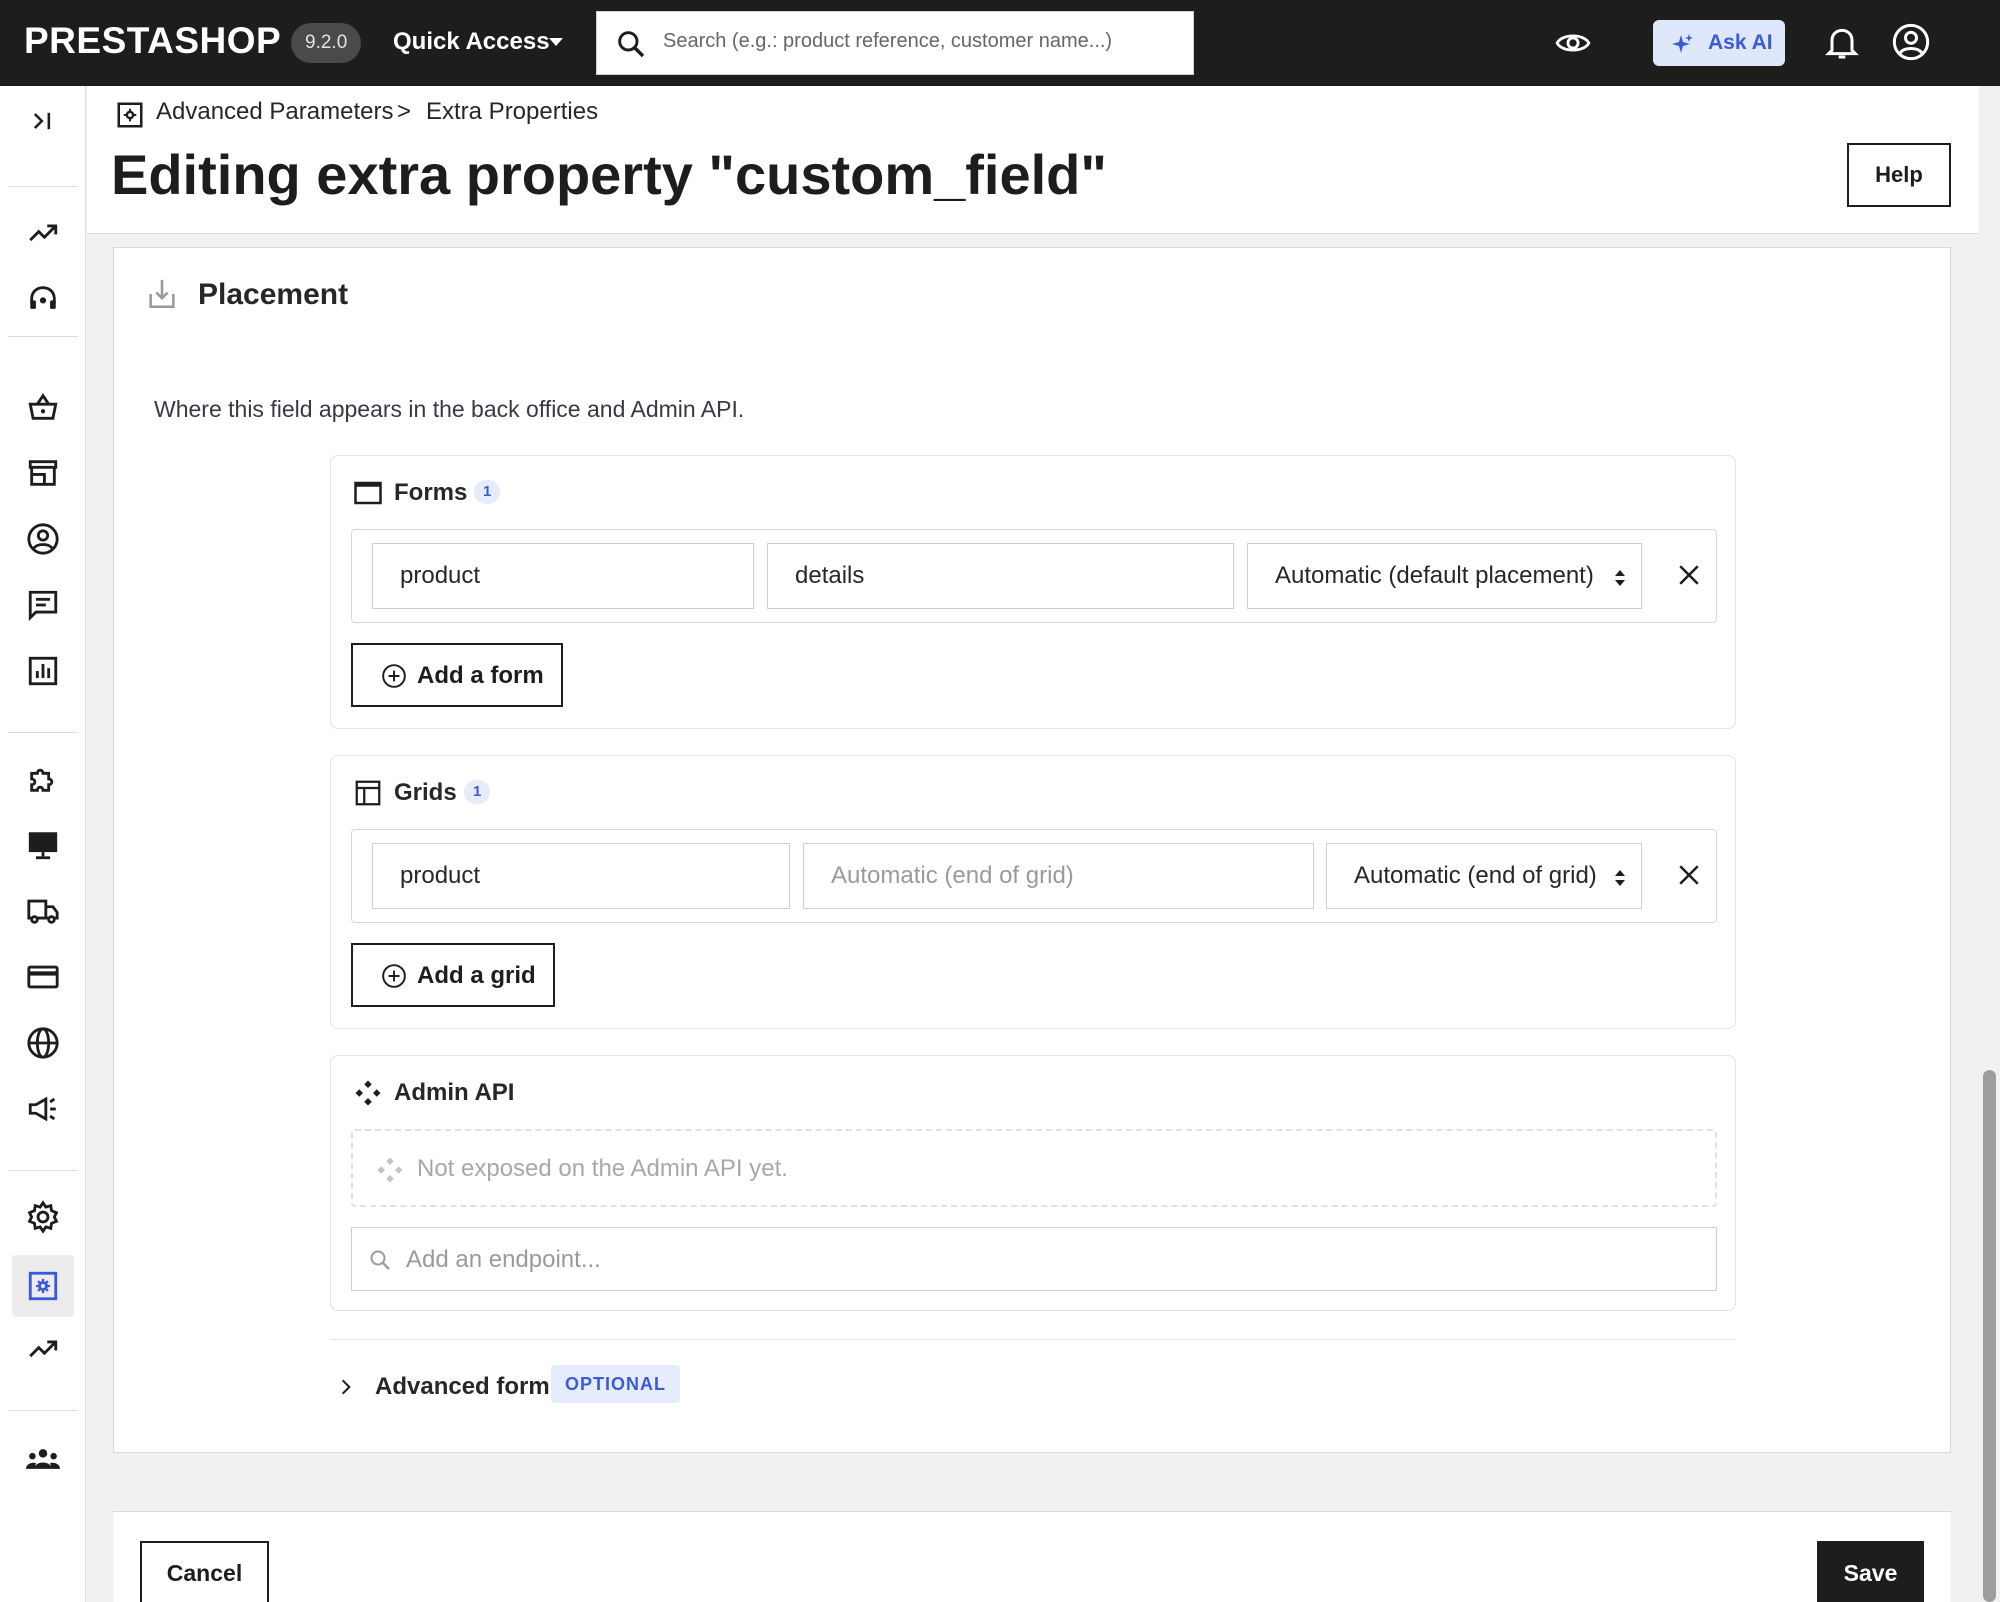  What do you see at coordinates (556, 42) in the screenshot?
I see `caret-down-icon` at bounding box center [556, 42].